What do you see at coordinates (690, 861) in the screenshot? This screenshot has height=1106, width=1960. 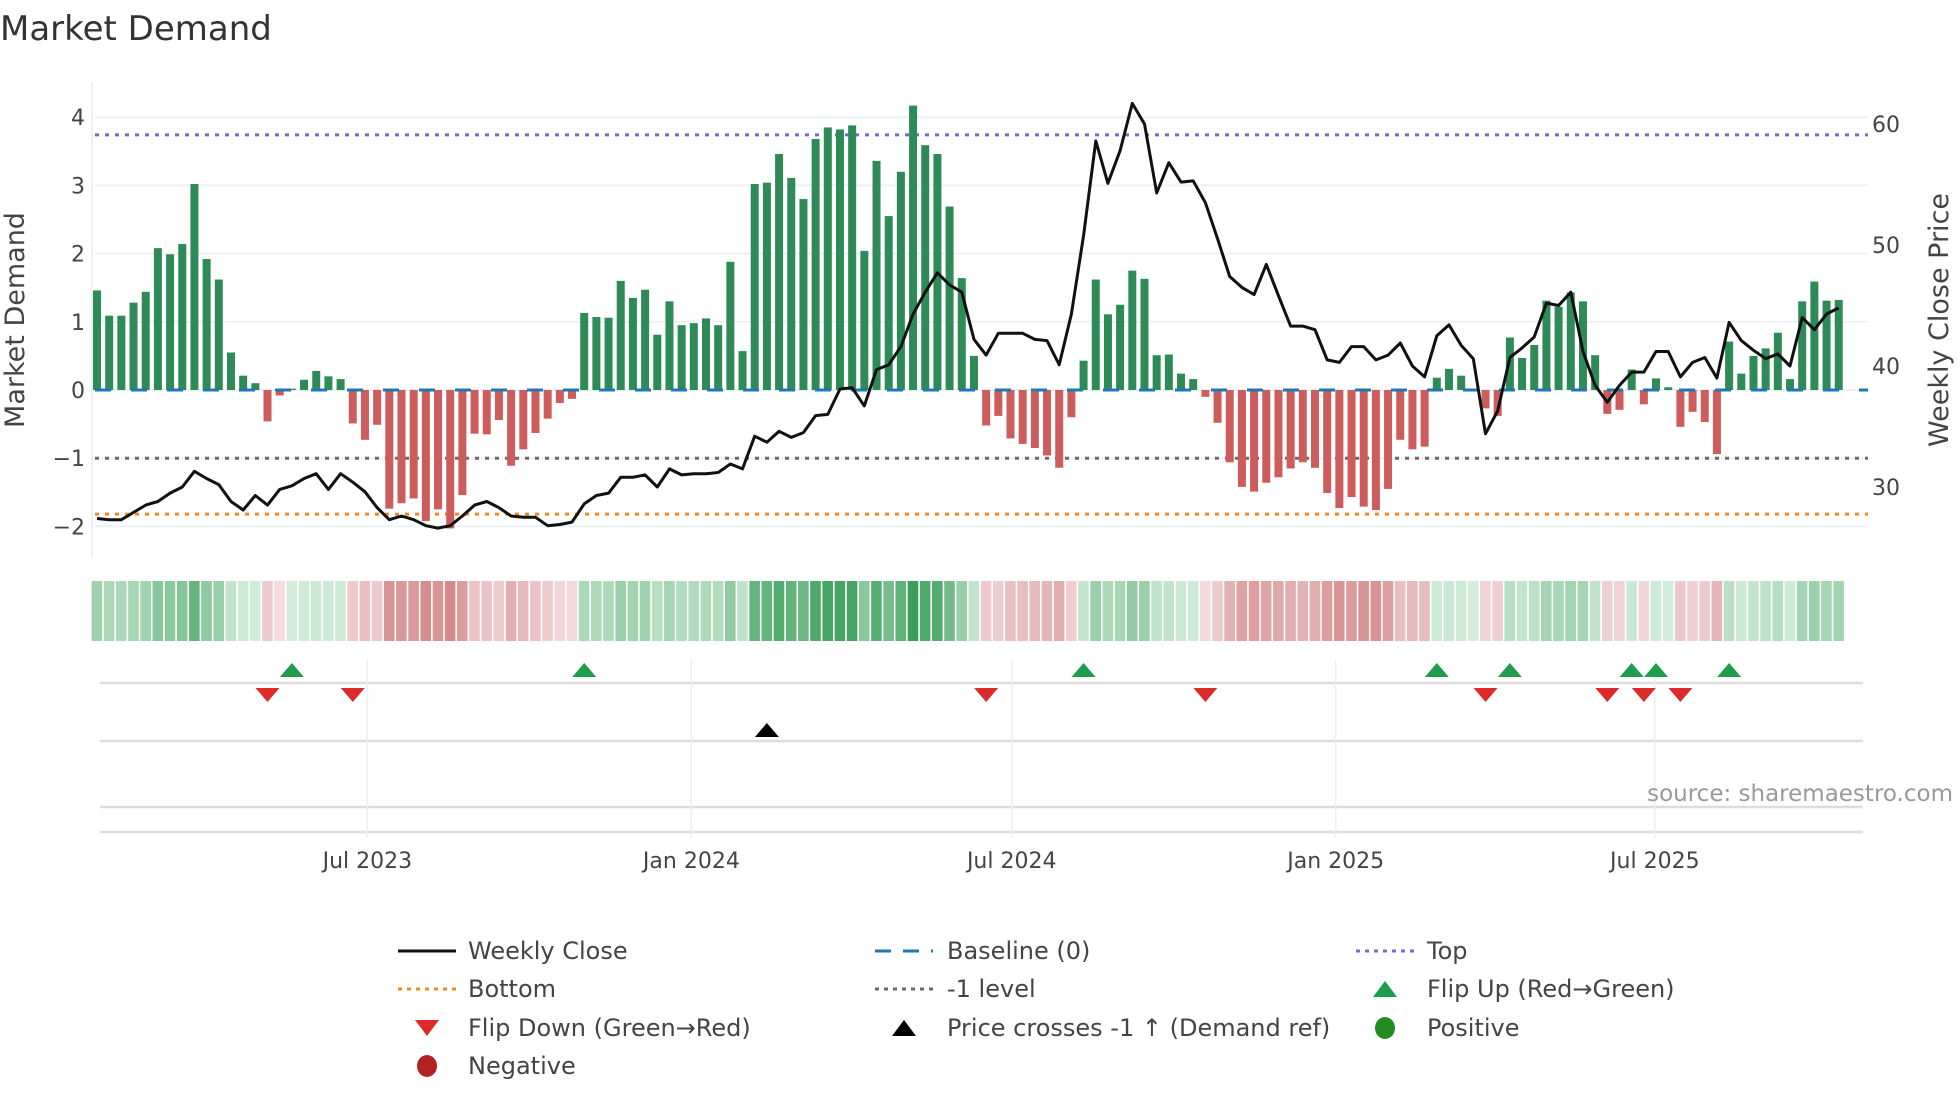 I see `x-tick-label: Jan 2024` at bounding box center [690, 861].